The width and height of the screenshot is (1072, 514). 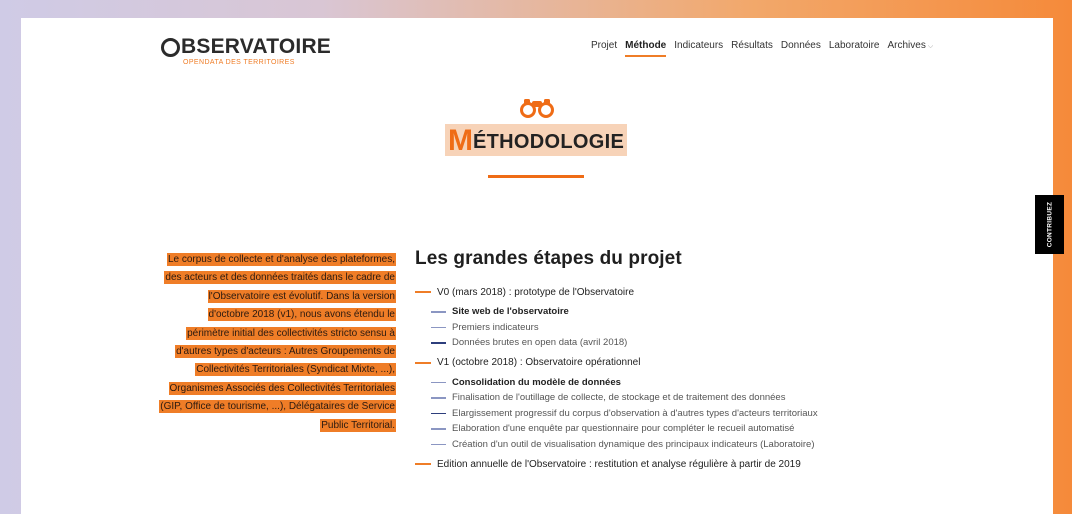 I want to click on nav-laboratoire: Laboratoire, so click(x=854, y=45).